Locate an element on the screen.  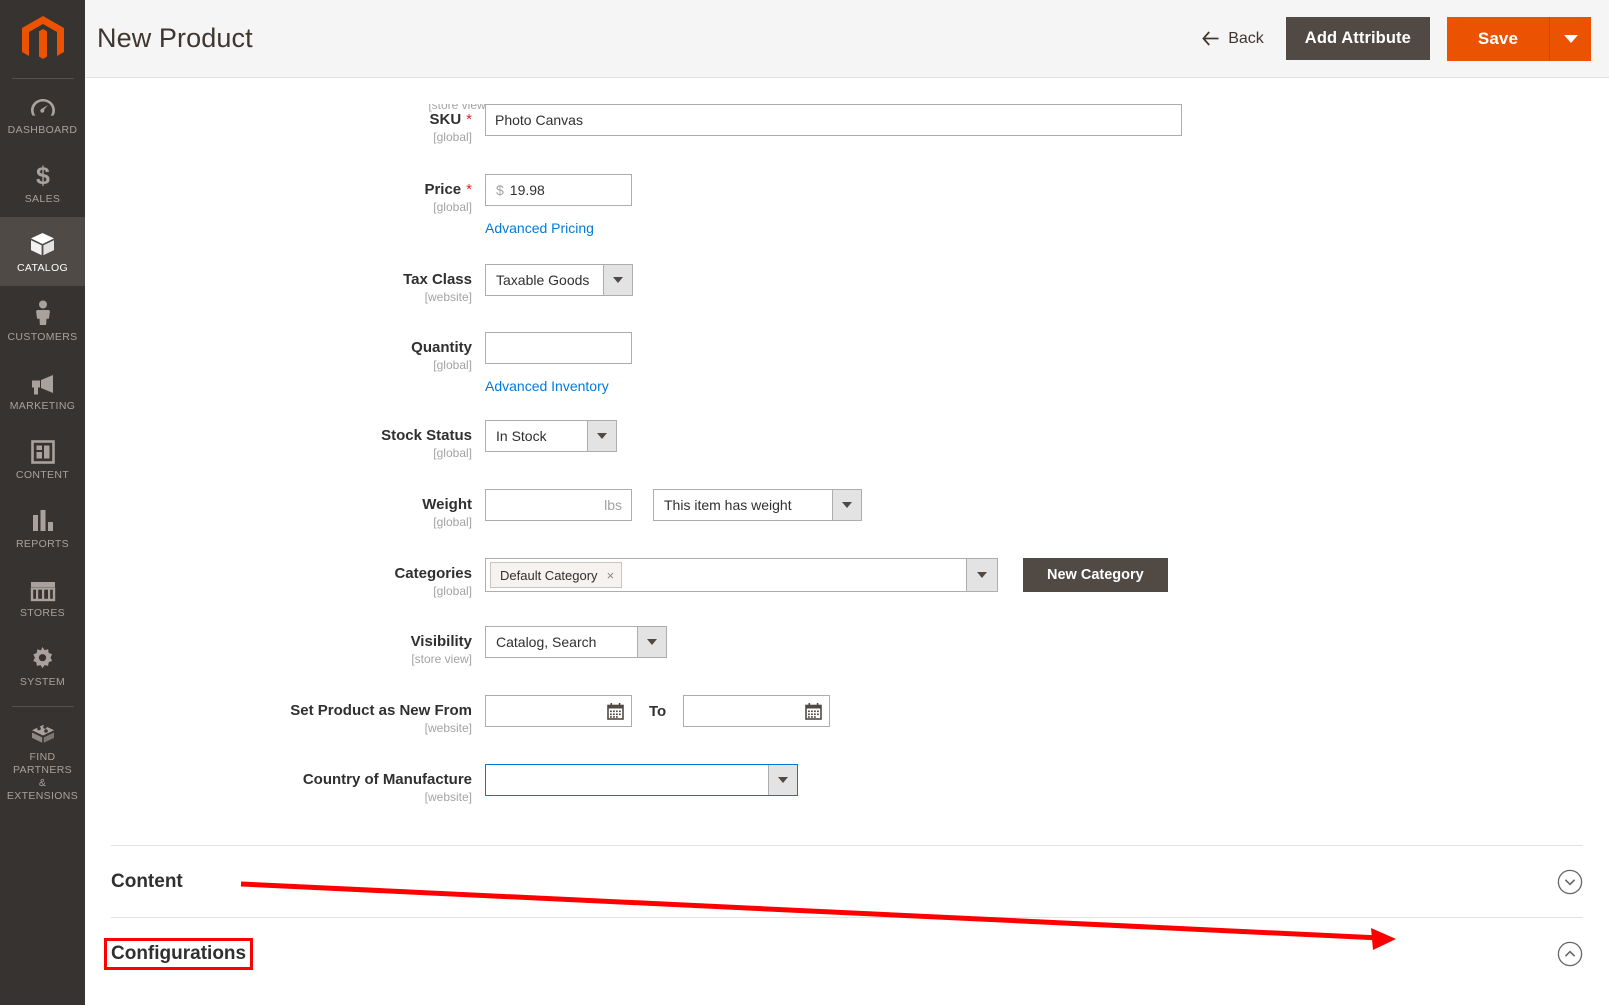
sidebar-item-dashboard: DASHBOARD is located at coordinates (42, 113).